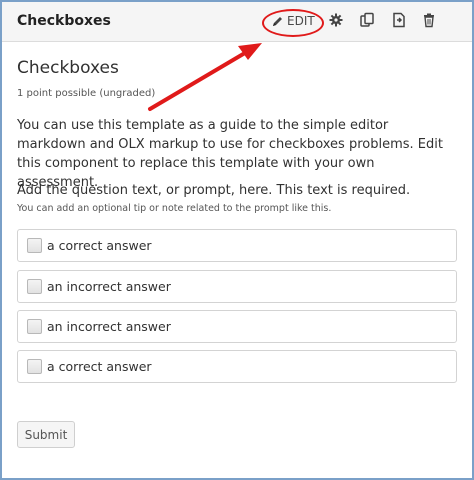 The height and width of the screenshot is (480, 474). What do you see at coordinates (336, 20) in the screenshot?
I see `gear-icon` at bounding box center [336, 20].